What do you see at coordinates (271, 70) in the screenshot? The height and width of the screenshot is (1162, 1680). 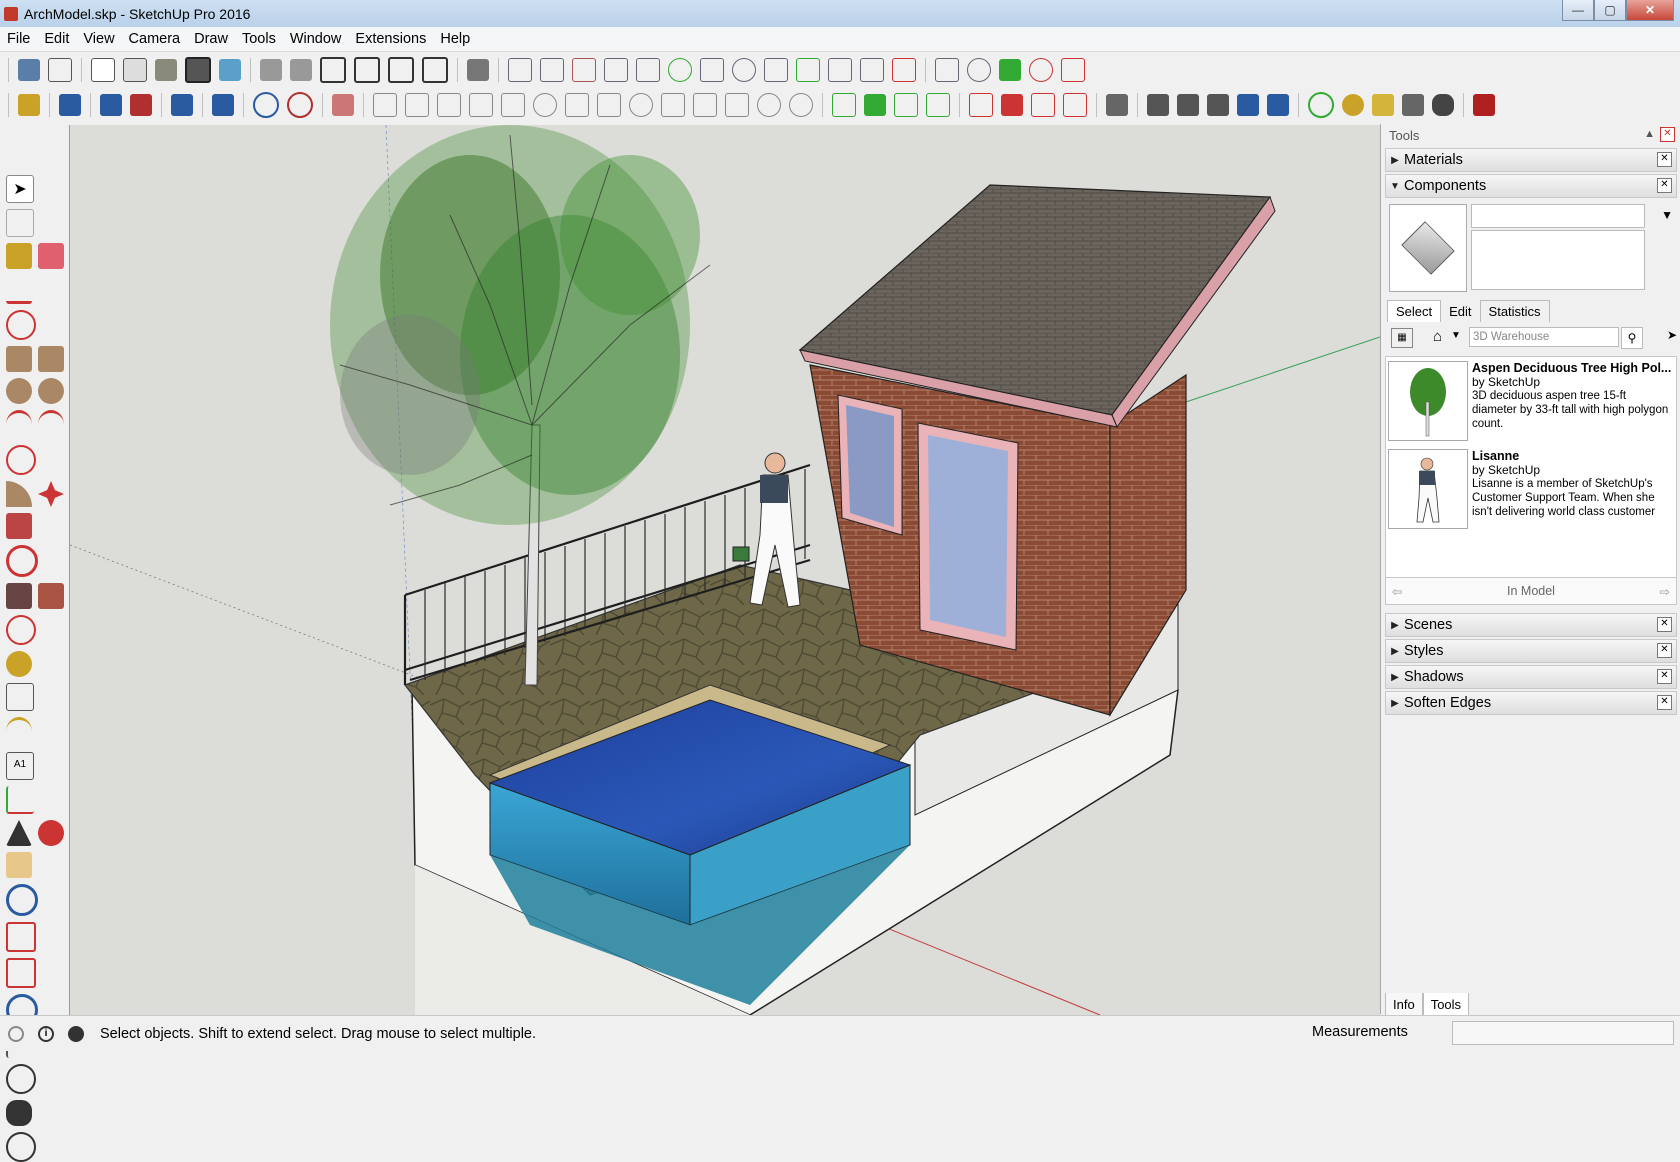 I see `iso-view-icon` at bounding box center [271, 70].